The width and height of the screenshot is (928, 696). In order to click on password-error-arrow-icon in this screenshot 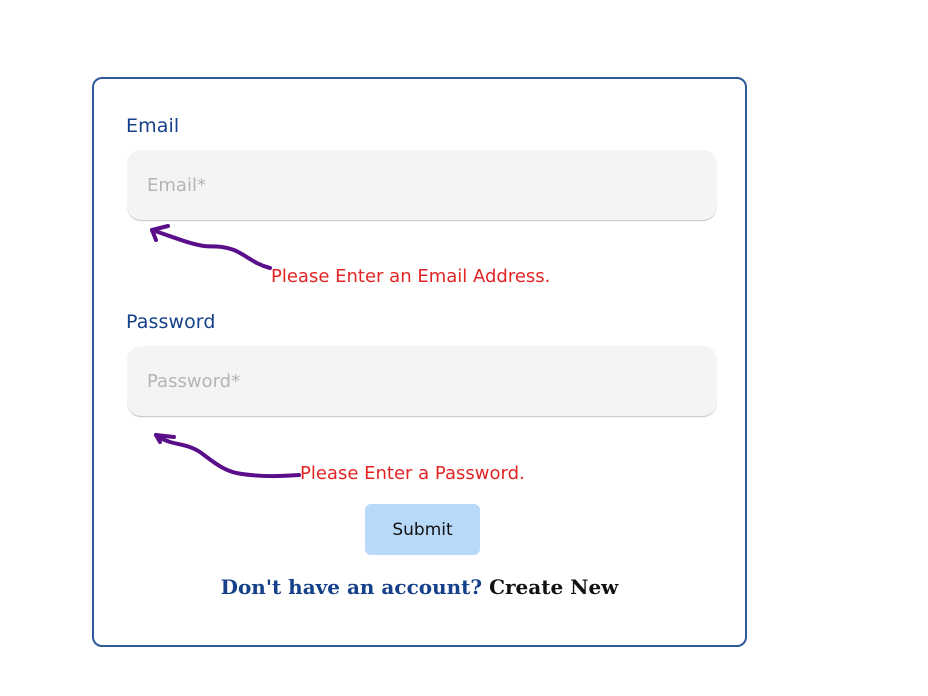, I will do `click(227, 456)`.